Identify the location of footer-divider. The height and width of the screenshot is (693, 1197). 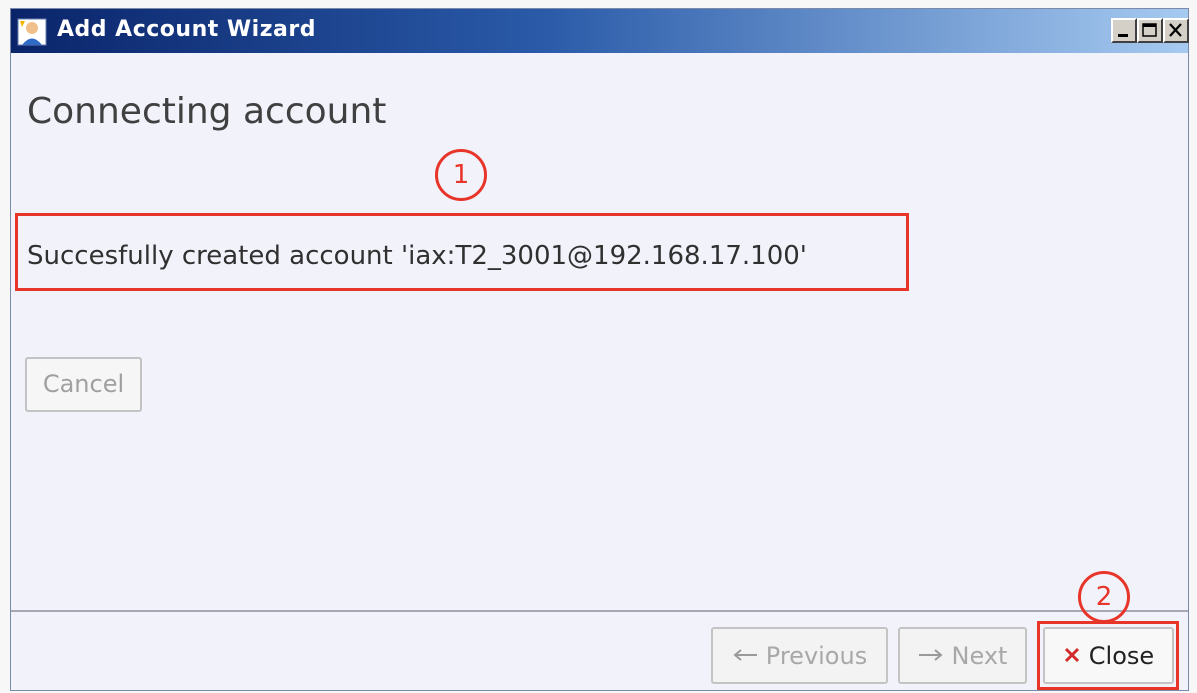
(599, 611).